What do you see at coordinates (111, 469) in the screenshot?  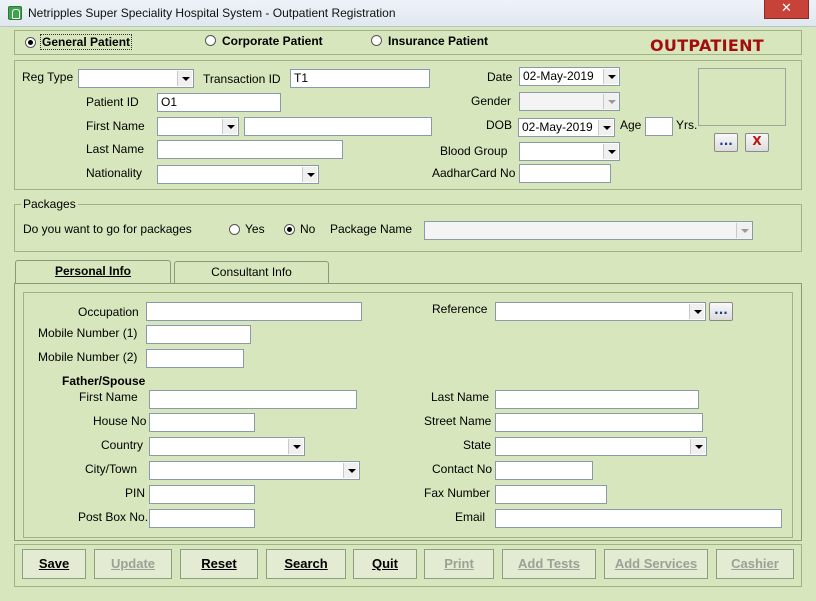 I see `city-label: City/Town` at bounding box center [111, 469].